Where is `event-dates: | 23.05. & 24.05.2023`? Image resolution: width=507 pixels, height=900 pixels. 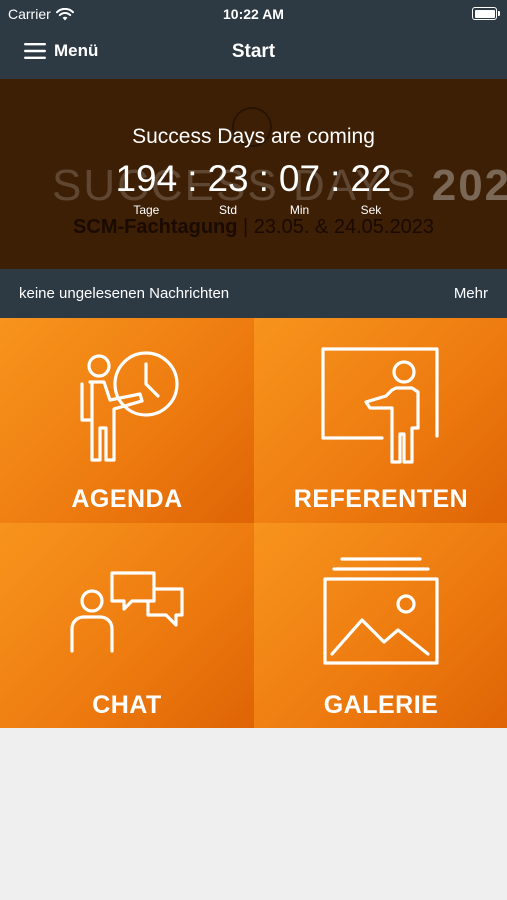 event-dates: | 23.05. & 24.05.2023 is located at coordinates (335, 227).